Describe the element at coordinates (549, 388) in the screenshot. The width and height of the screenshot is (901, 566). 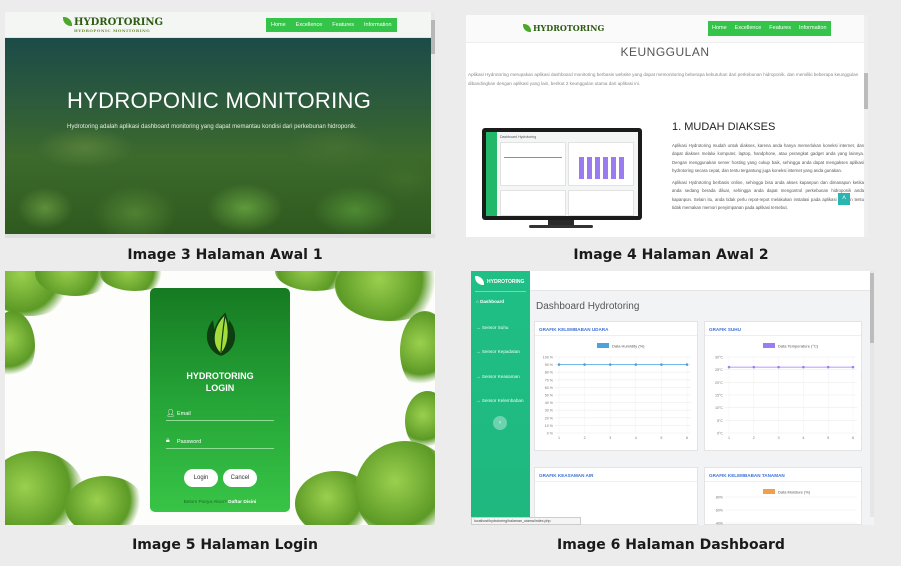
I see `y-tick-label: 60 %` at that location.